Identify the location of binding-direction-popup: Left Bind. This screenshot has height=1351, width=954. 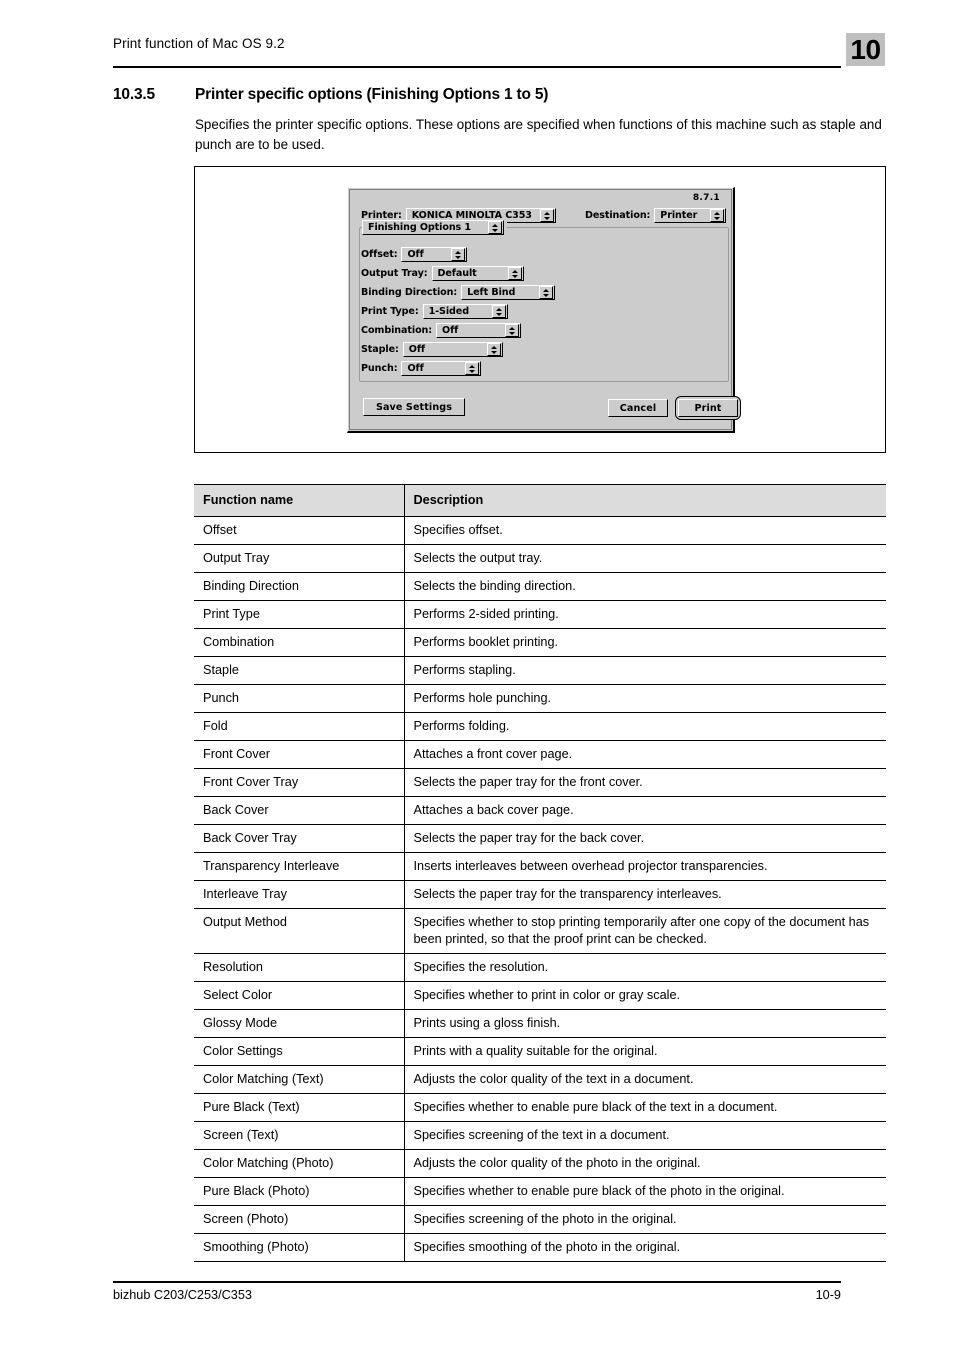
(508, 292).